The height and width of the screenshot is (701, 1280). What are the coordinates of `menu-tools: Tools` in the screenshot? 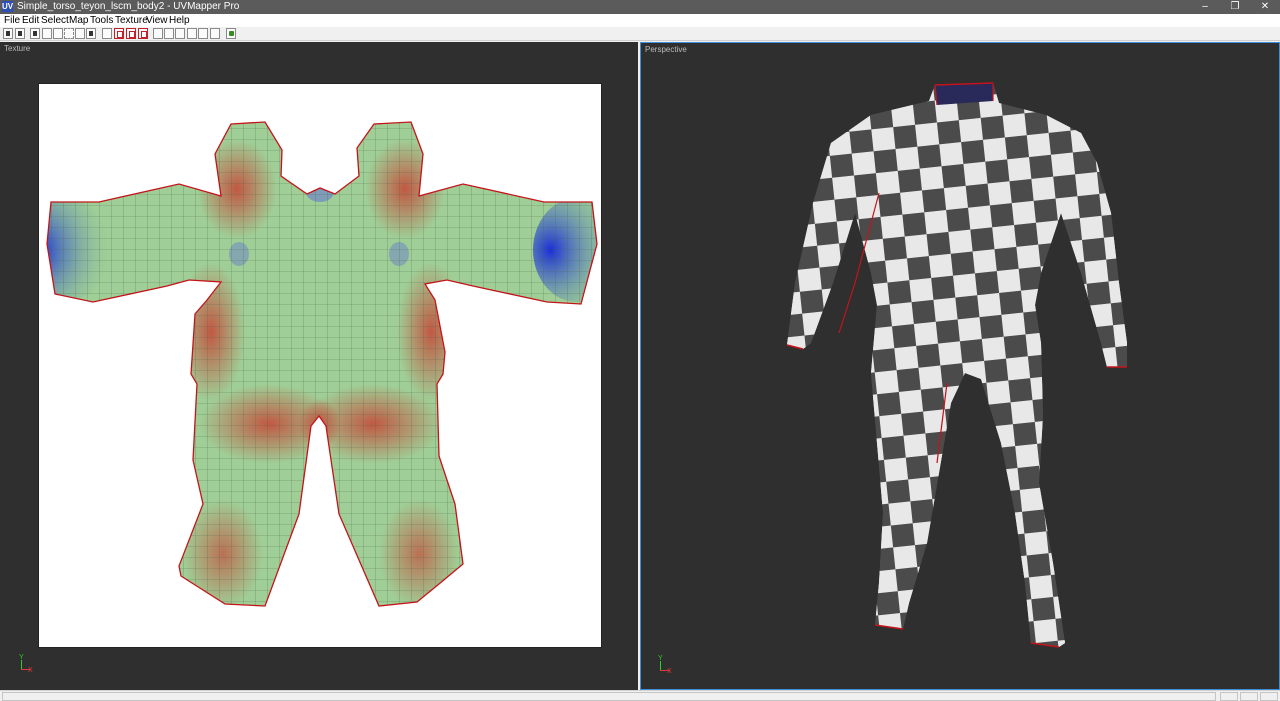 It's located at (101, 20).